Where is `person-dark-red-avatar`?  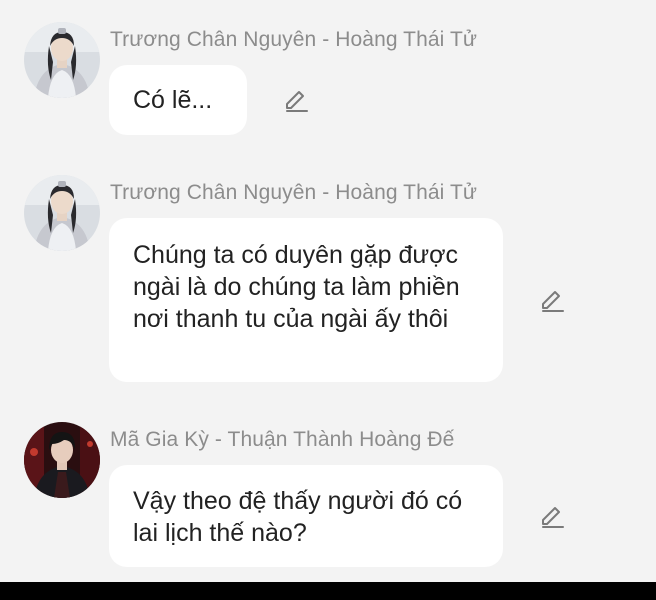
person-dark-red-avatar is located at coordinates (62, 460).